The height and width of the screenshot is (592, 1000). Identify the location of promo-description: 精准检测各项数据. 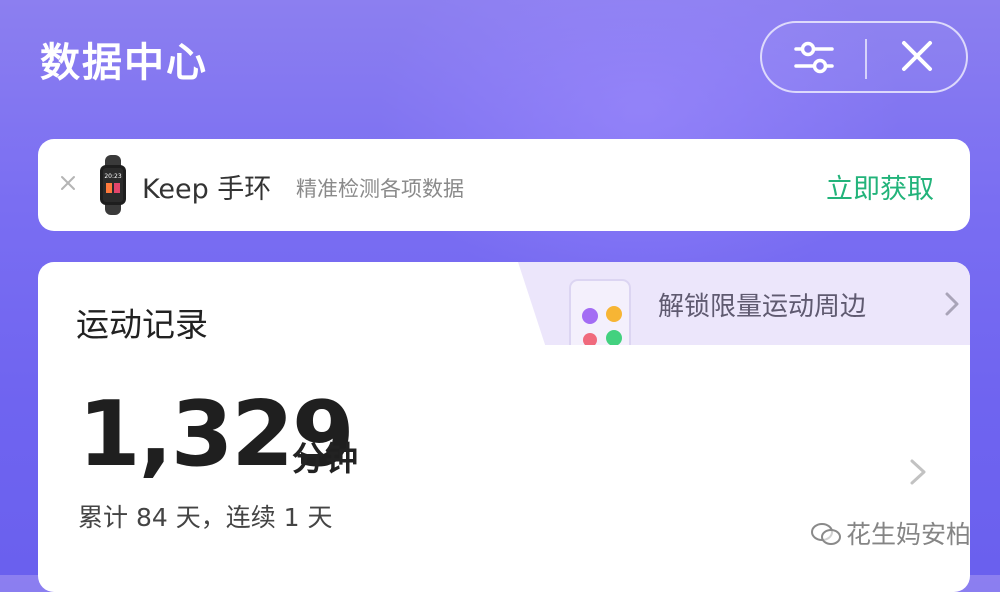
(380, 189).